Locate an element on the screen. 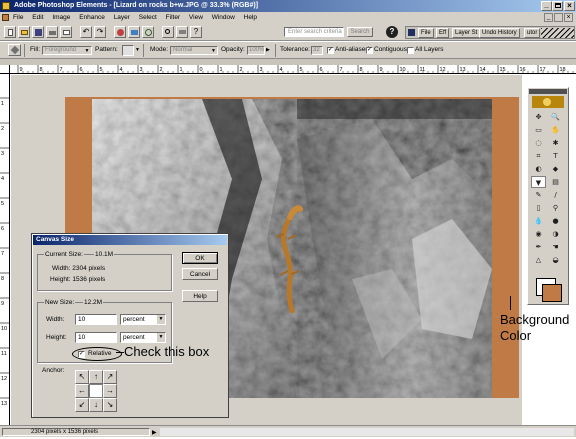 This screenshot has height=439, width=576. pattern-picker is located at coordinates (128, 50).